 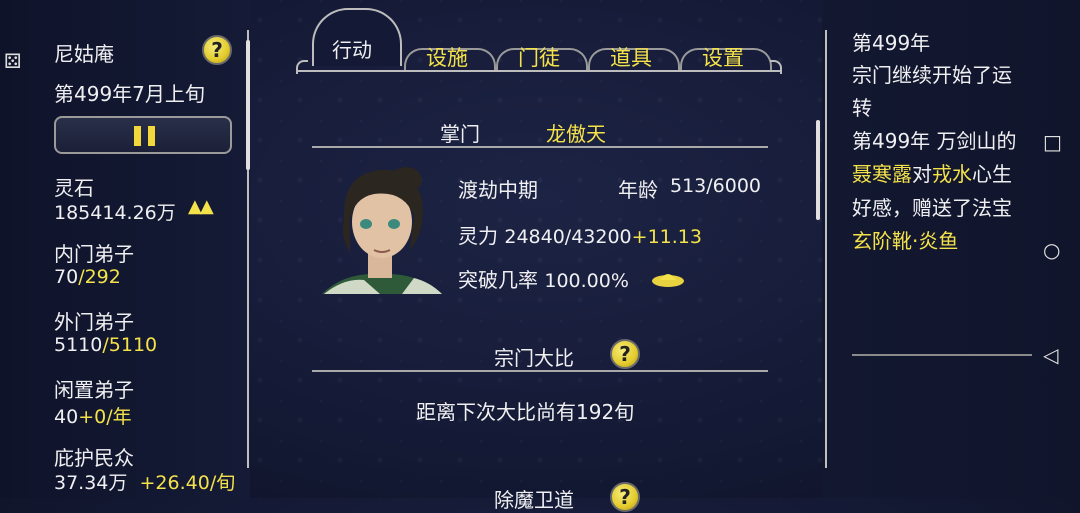 What do you see at coordinates (905, 241) in the screenshot?
I see `log-line-item: 玄阶靴·炎鱼` at bounding box center [905, 241].